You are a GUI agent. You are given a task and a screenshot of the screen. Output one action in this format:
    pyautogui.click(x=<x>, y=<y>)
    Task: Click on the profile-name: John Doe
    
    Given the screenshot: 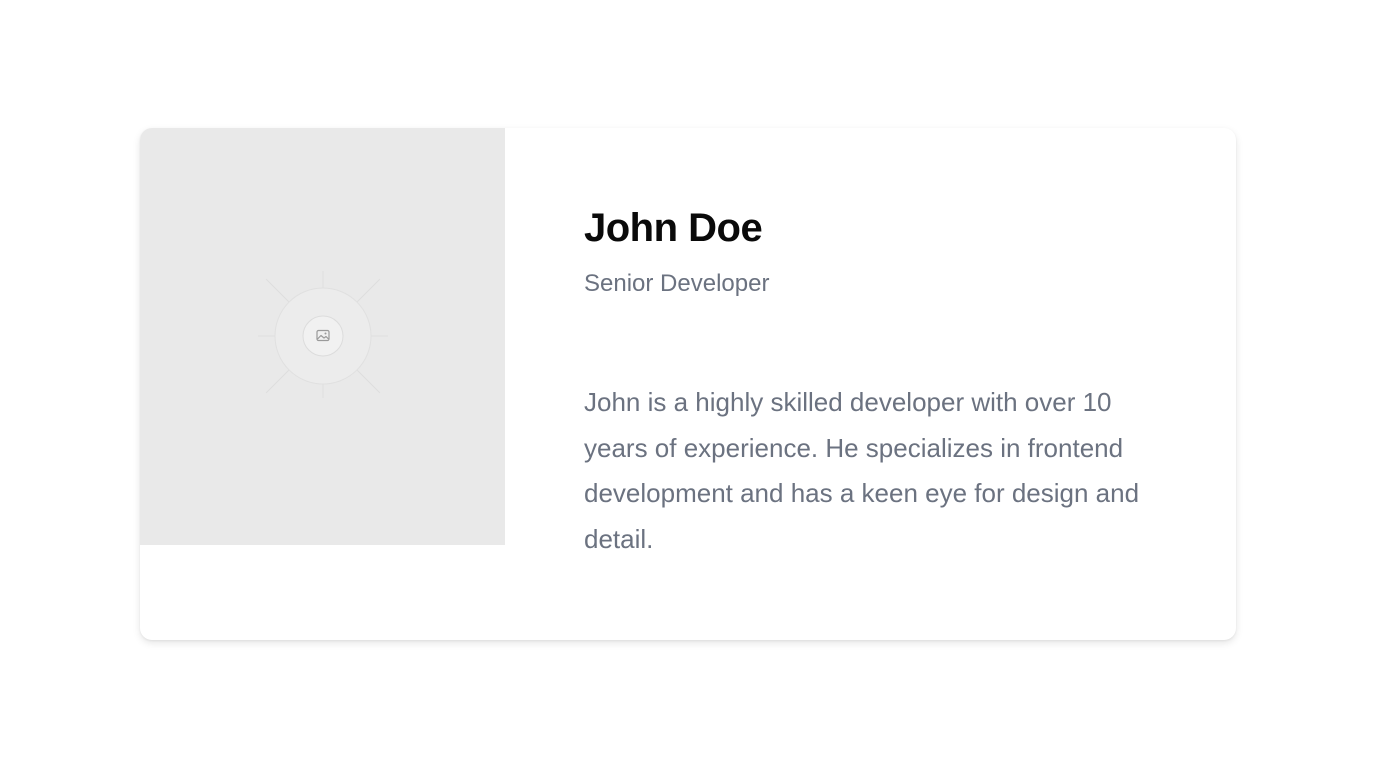 What is the action you would take?
    pyautogui.click(x=673, y=228)
    